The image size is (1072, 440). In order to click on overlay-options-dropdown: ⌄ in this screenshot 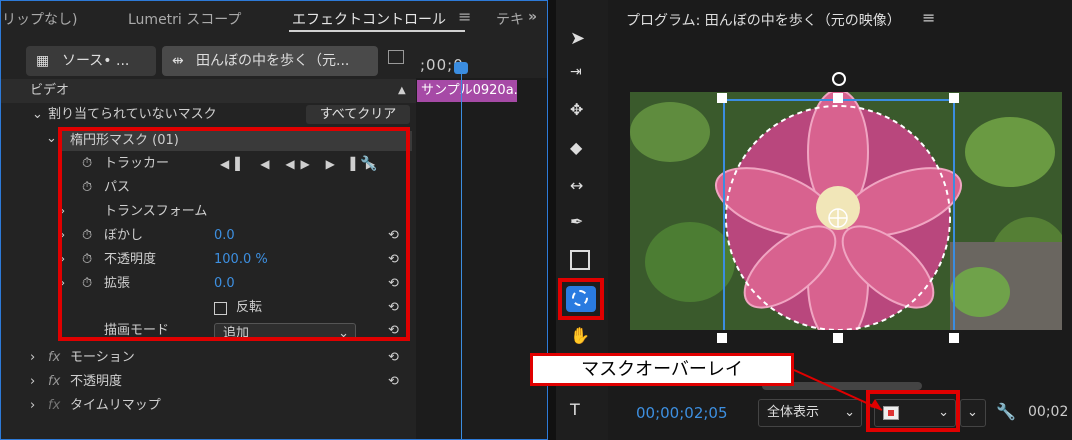, I will do `click(973, 413)`.